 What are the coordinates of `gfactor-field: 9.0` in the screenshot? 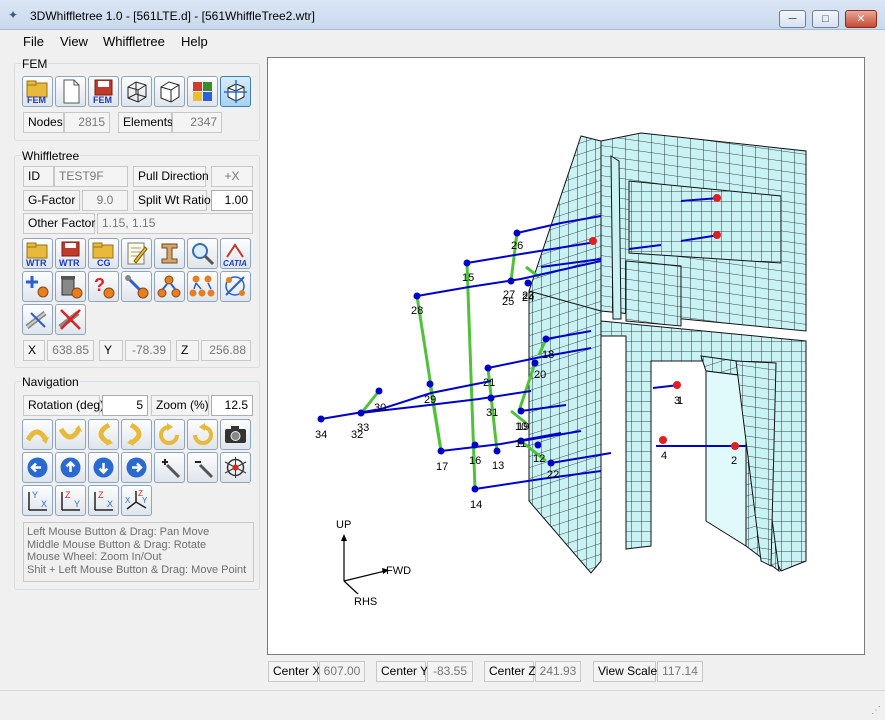 It's located at (105, 200).